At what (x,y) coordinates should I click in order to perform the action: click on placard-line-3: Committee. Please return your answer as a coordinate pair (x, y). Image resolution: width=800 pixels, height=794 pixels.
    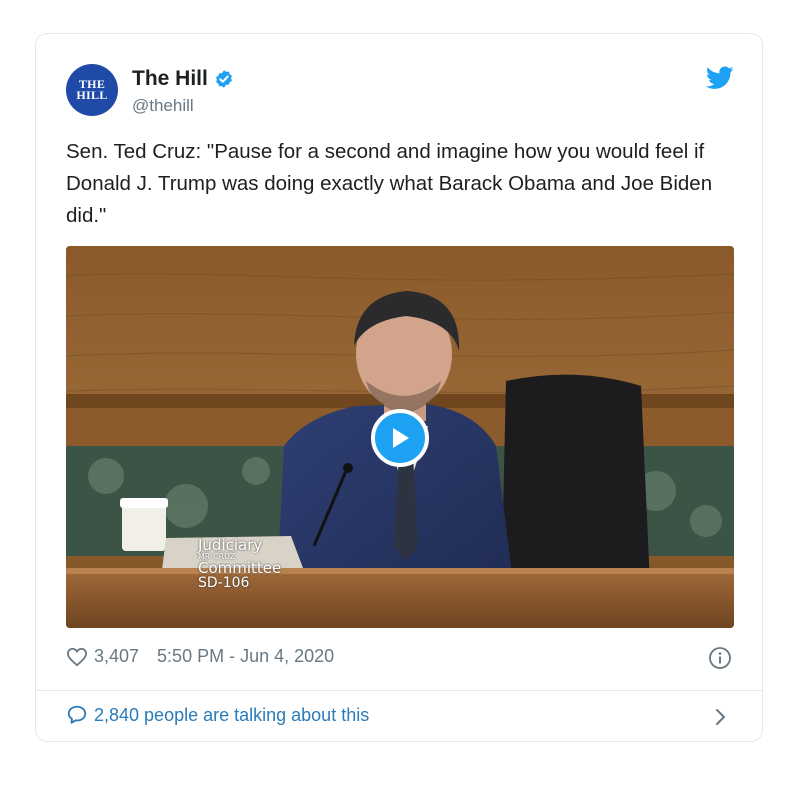
    Looking at the image, I should click on (240, 568).